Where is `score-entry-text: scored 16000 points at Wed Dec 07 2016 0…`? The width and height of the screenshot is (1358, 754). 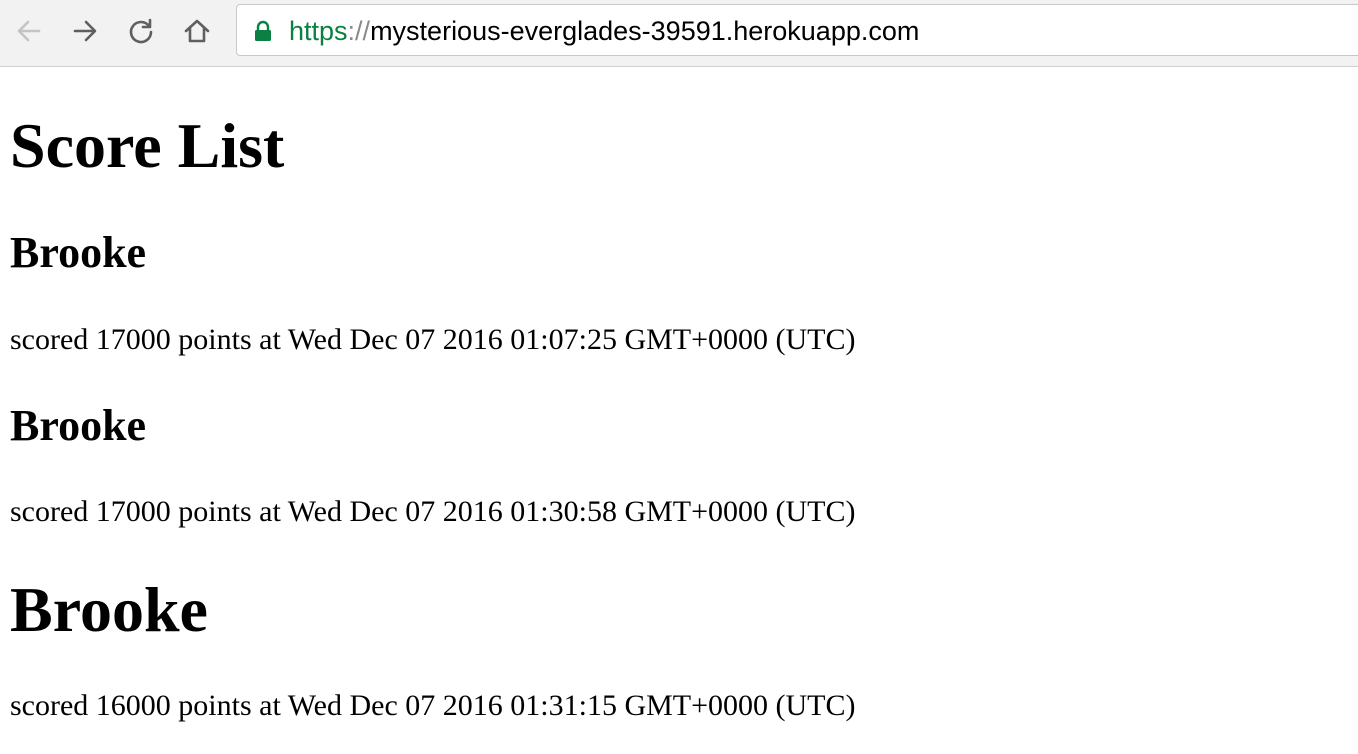 score-entry-text: scored 16000 points at Wed Dec 07 2016 0… is located at coordinates (433, 705).